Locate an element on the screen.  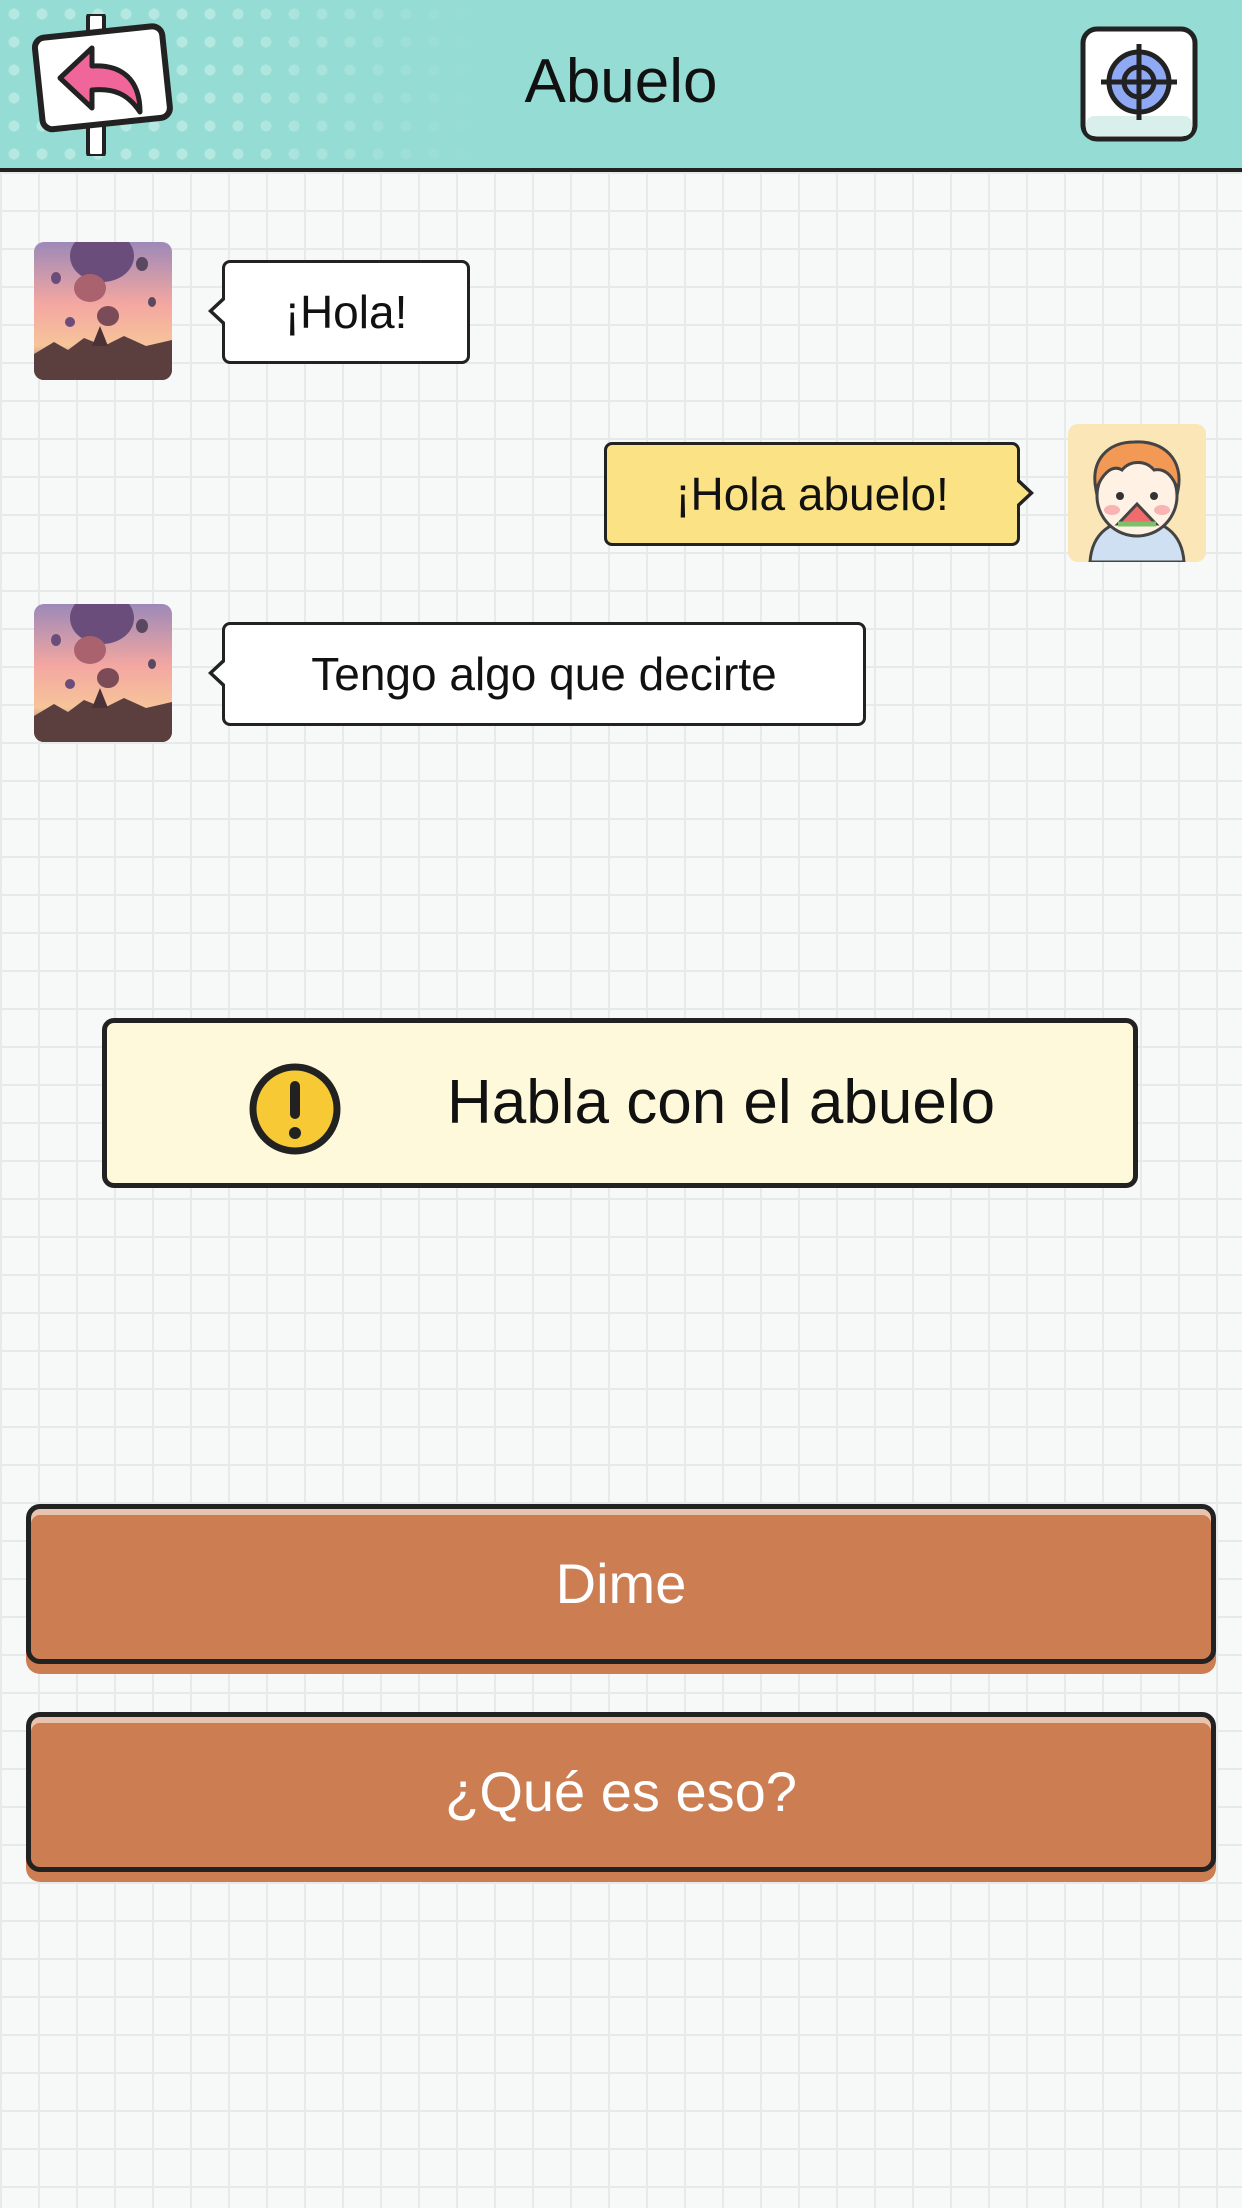
locate-button is located at coordinates (1139, 84).